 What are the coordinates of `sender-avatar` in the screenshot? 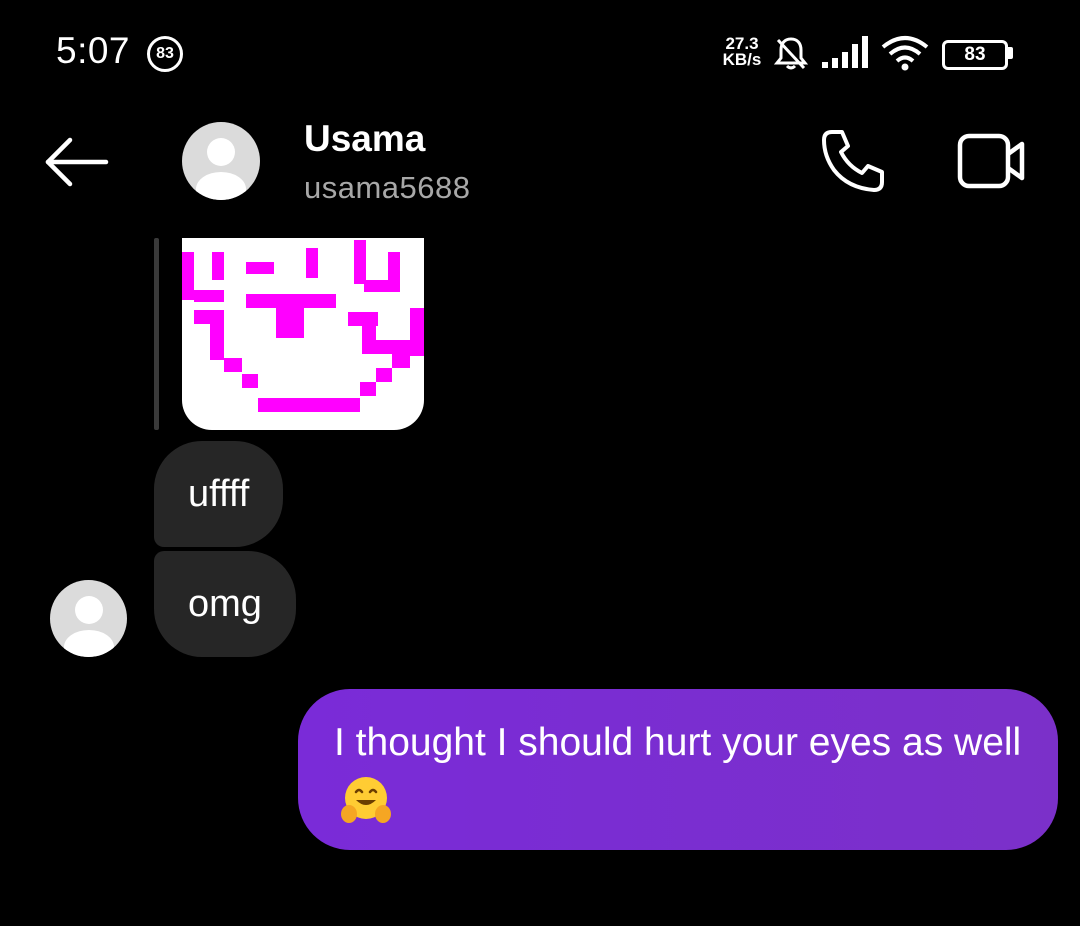 It's located at (88, 618).